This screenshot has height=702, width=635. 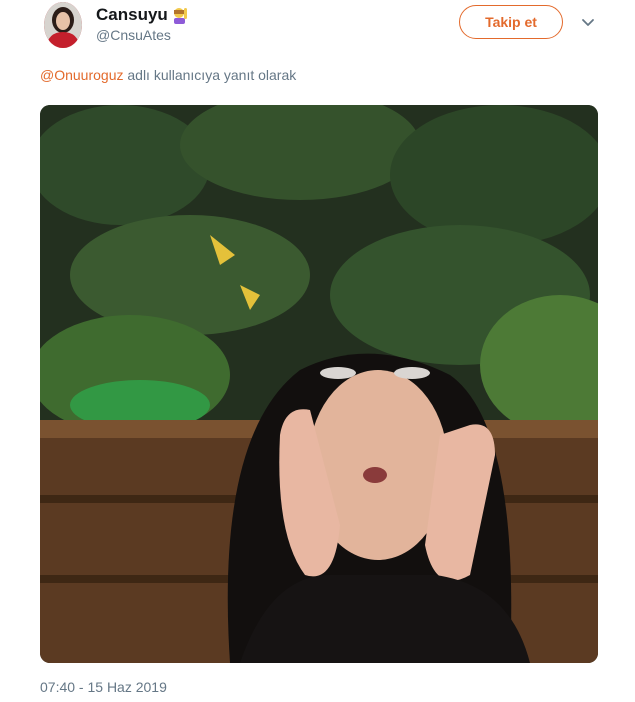 I want to click on reply-mention-link: @Onuuroguz, so click(x=81, y=75).